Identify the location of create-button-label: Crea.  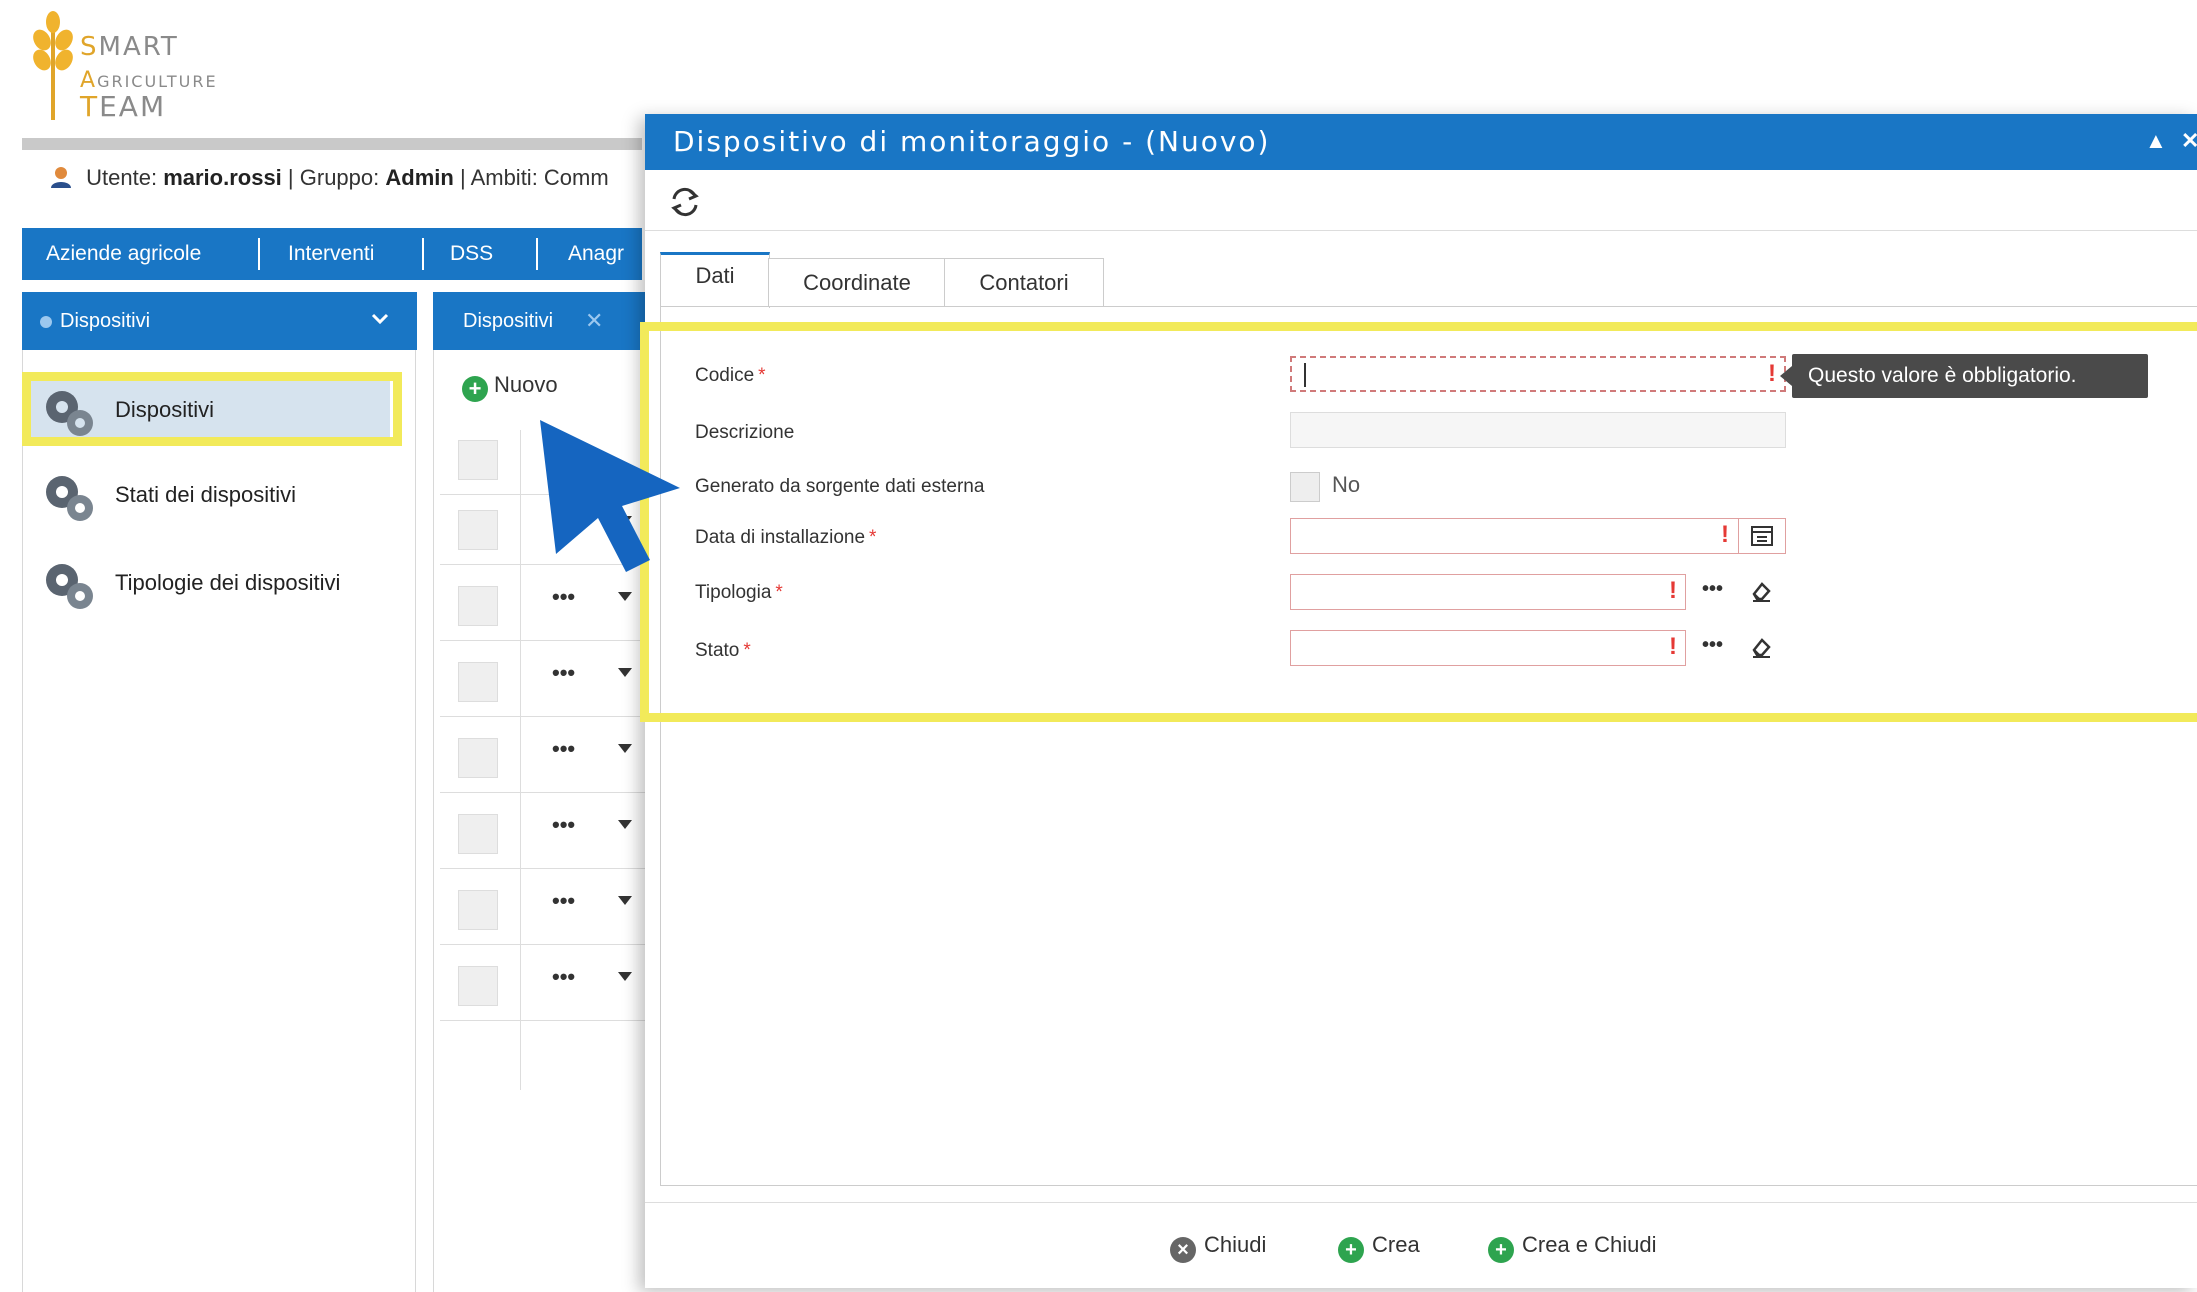
(1396, 1244).